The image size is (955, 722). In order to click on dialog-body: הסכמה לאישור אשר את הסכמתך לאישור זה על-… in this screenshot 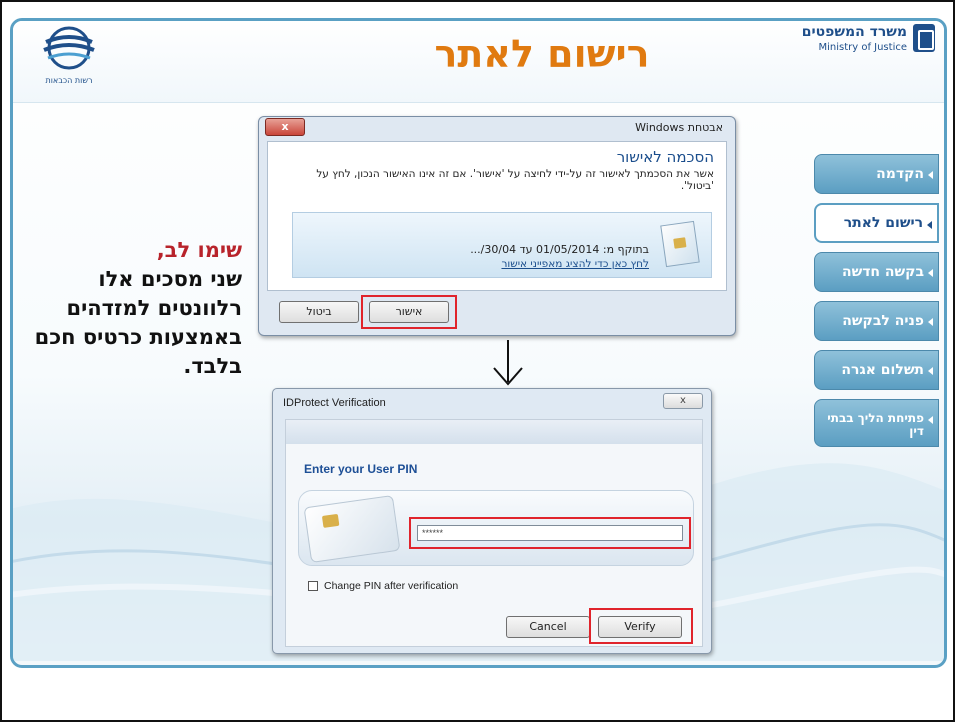, I will do `click(497, 216)`.